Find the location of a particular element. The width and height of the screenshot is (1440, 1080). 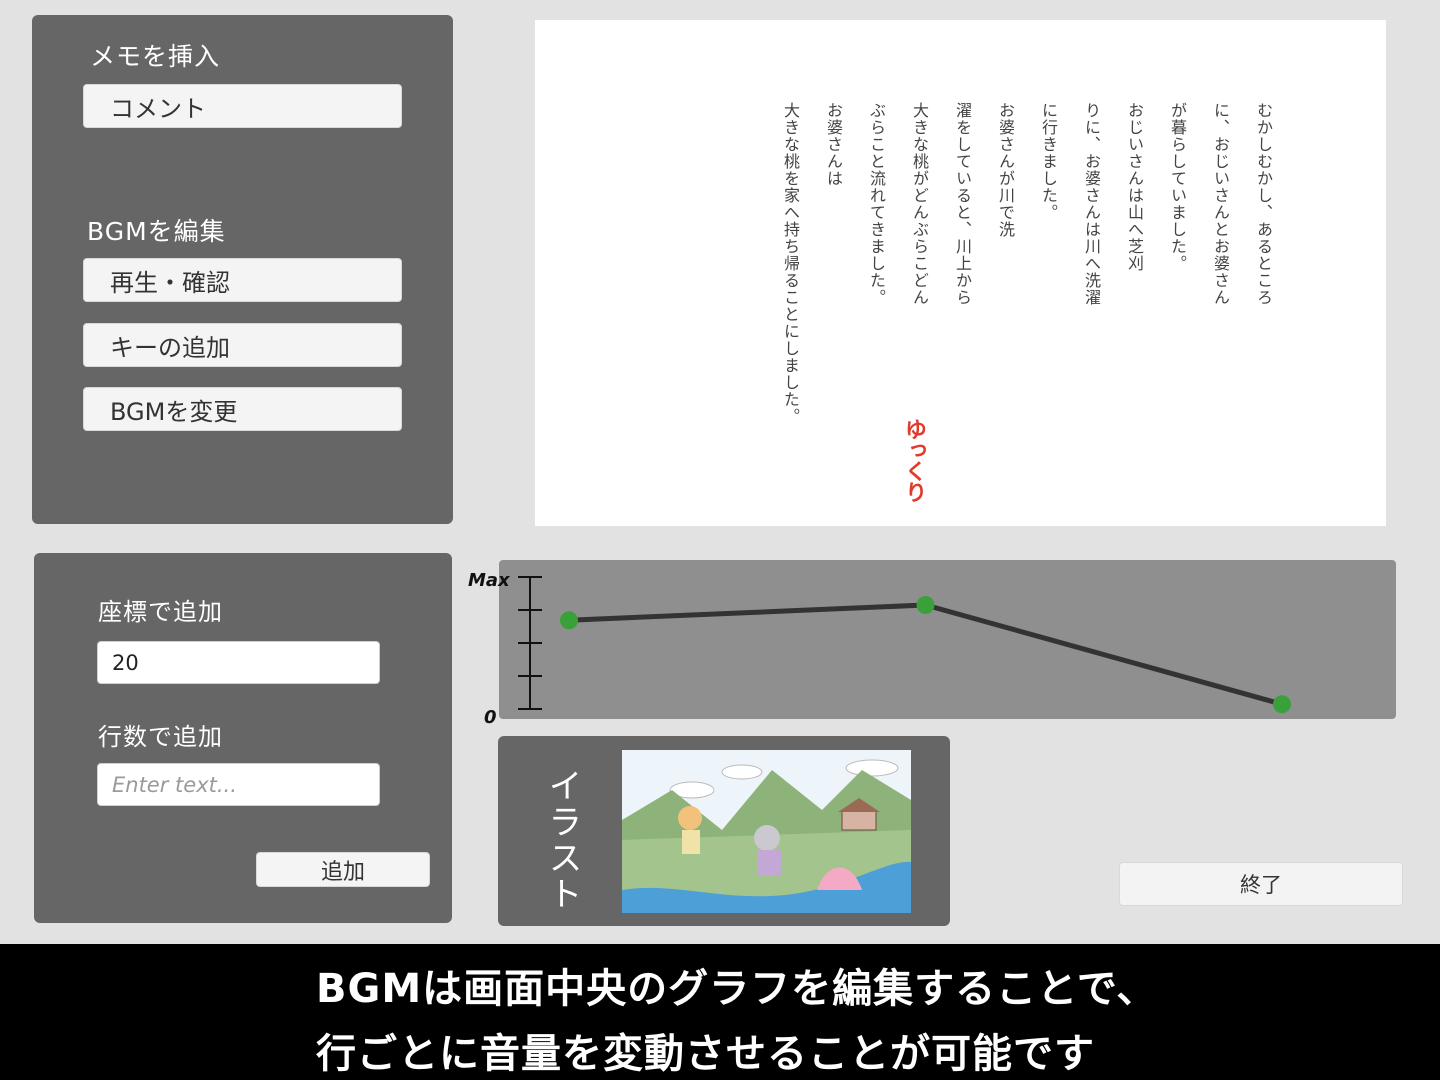

change-bgm-button: BGMを変更 is located at coordinates (242, 409).